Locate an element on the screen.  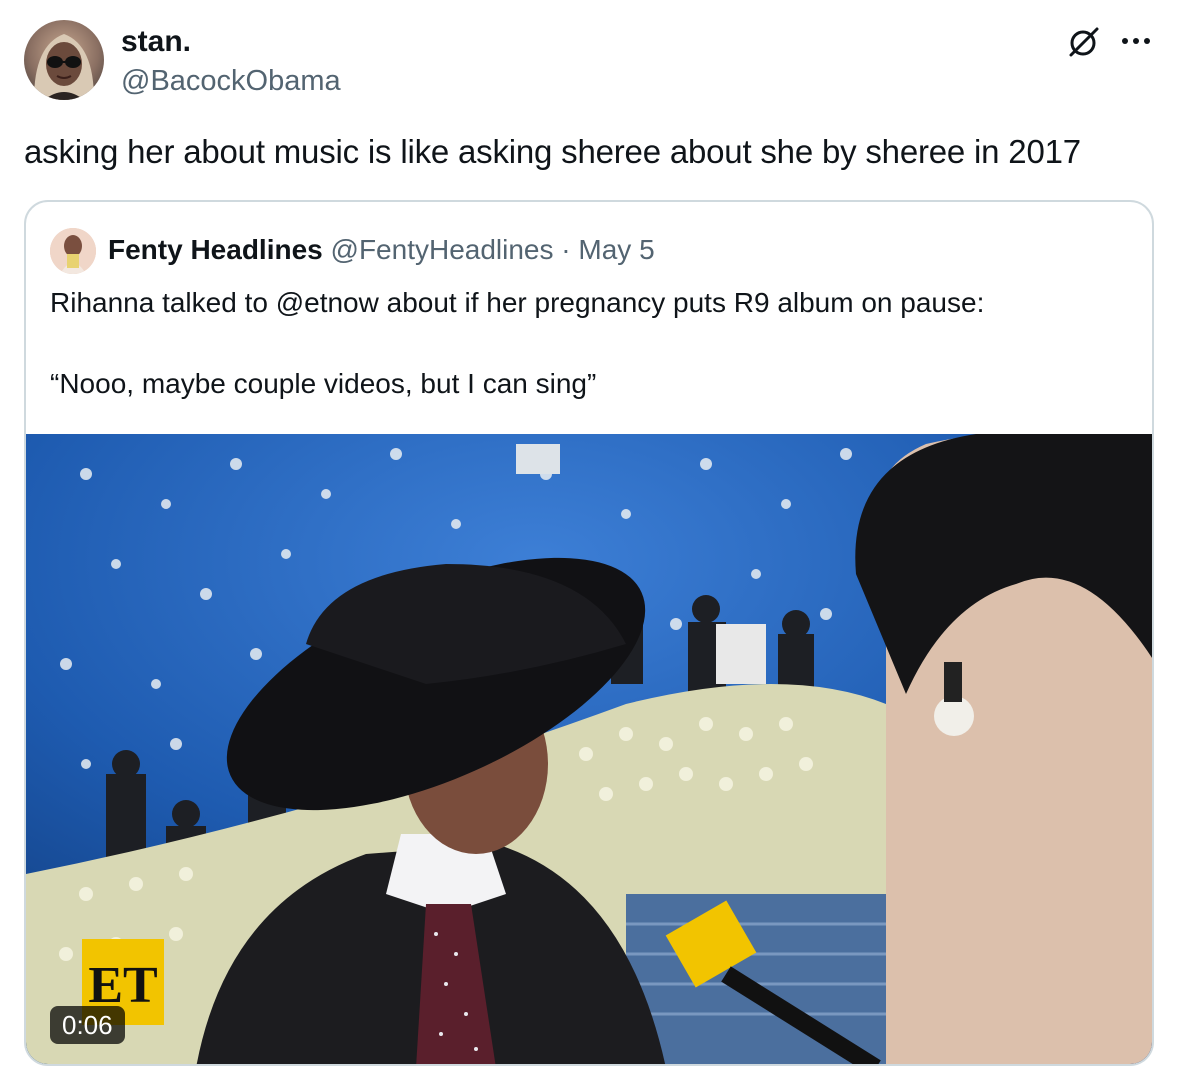
grok-icon is located at coordinates (1084, 42).